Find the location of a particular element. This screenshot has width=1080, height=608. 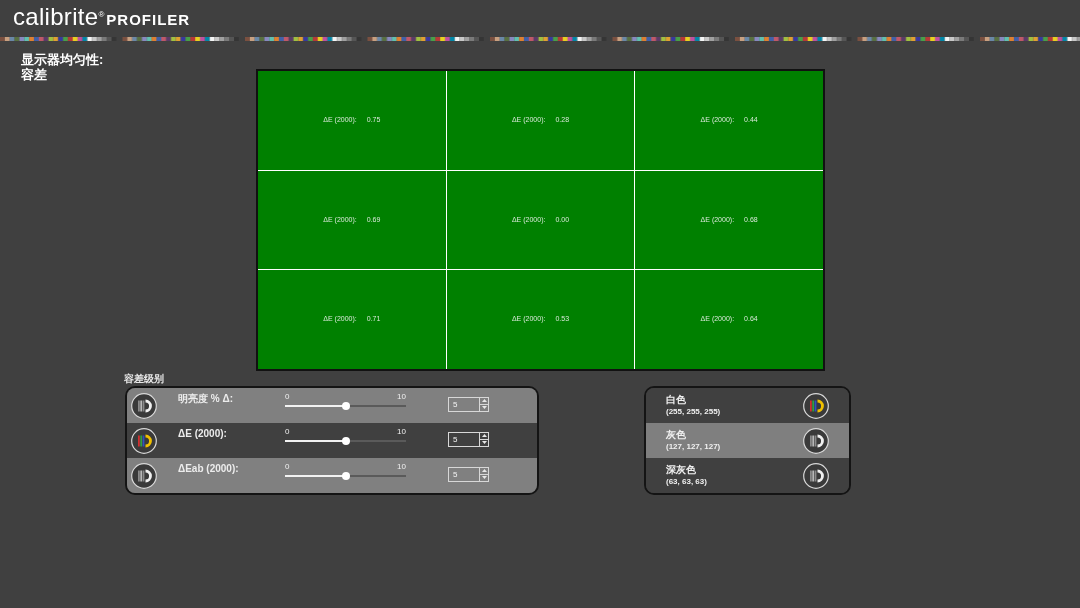

color-name: 深灰色 is located at coordinates (681, 470).